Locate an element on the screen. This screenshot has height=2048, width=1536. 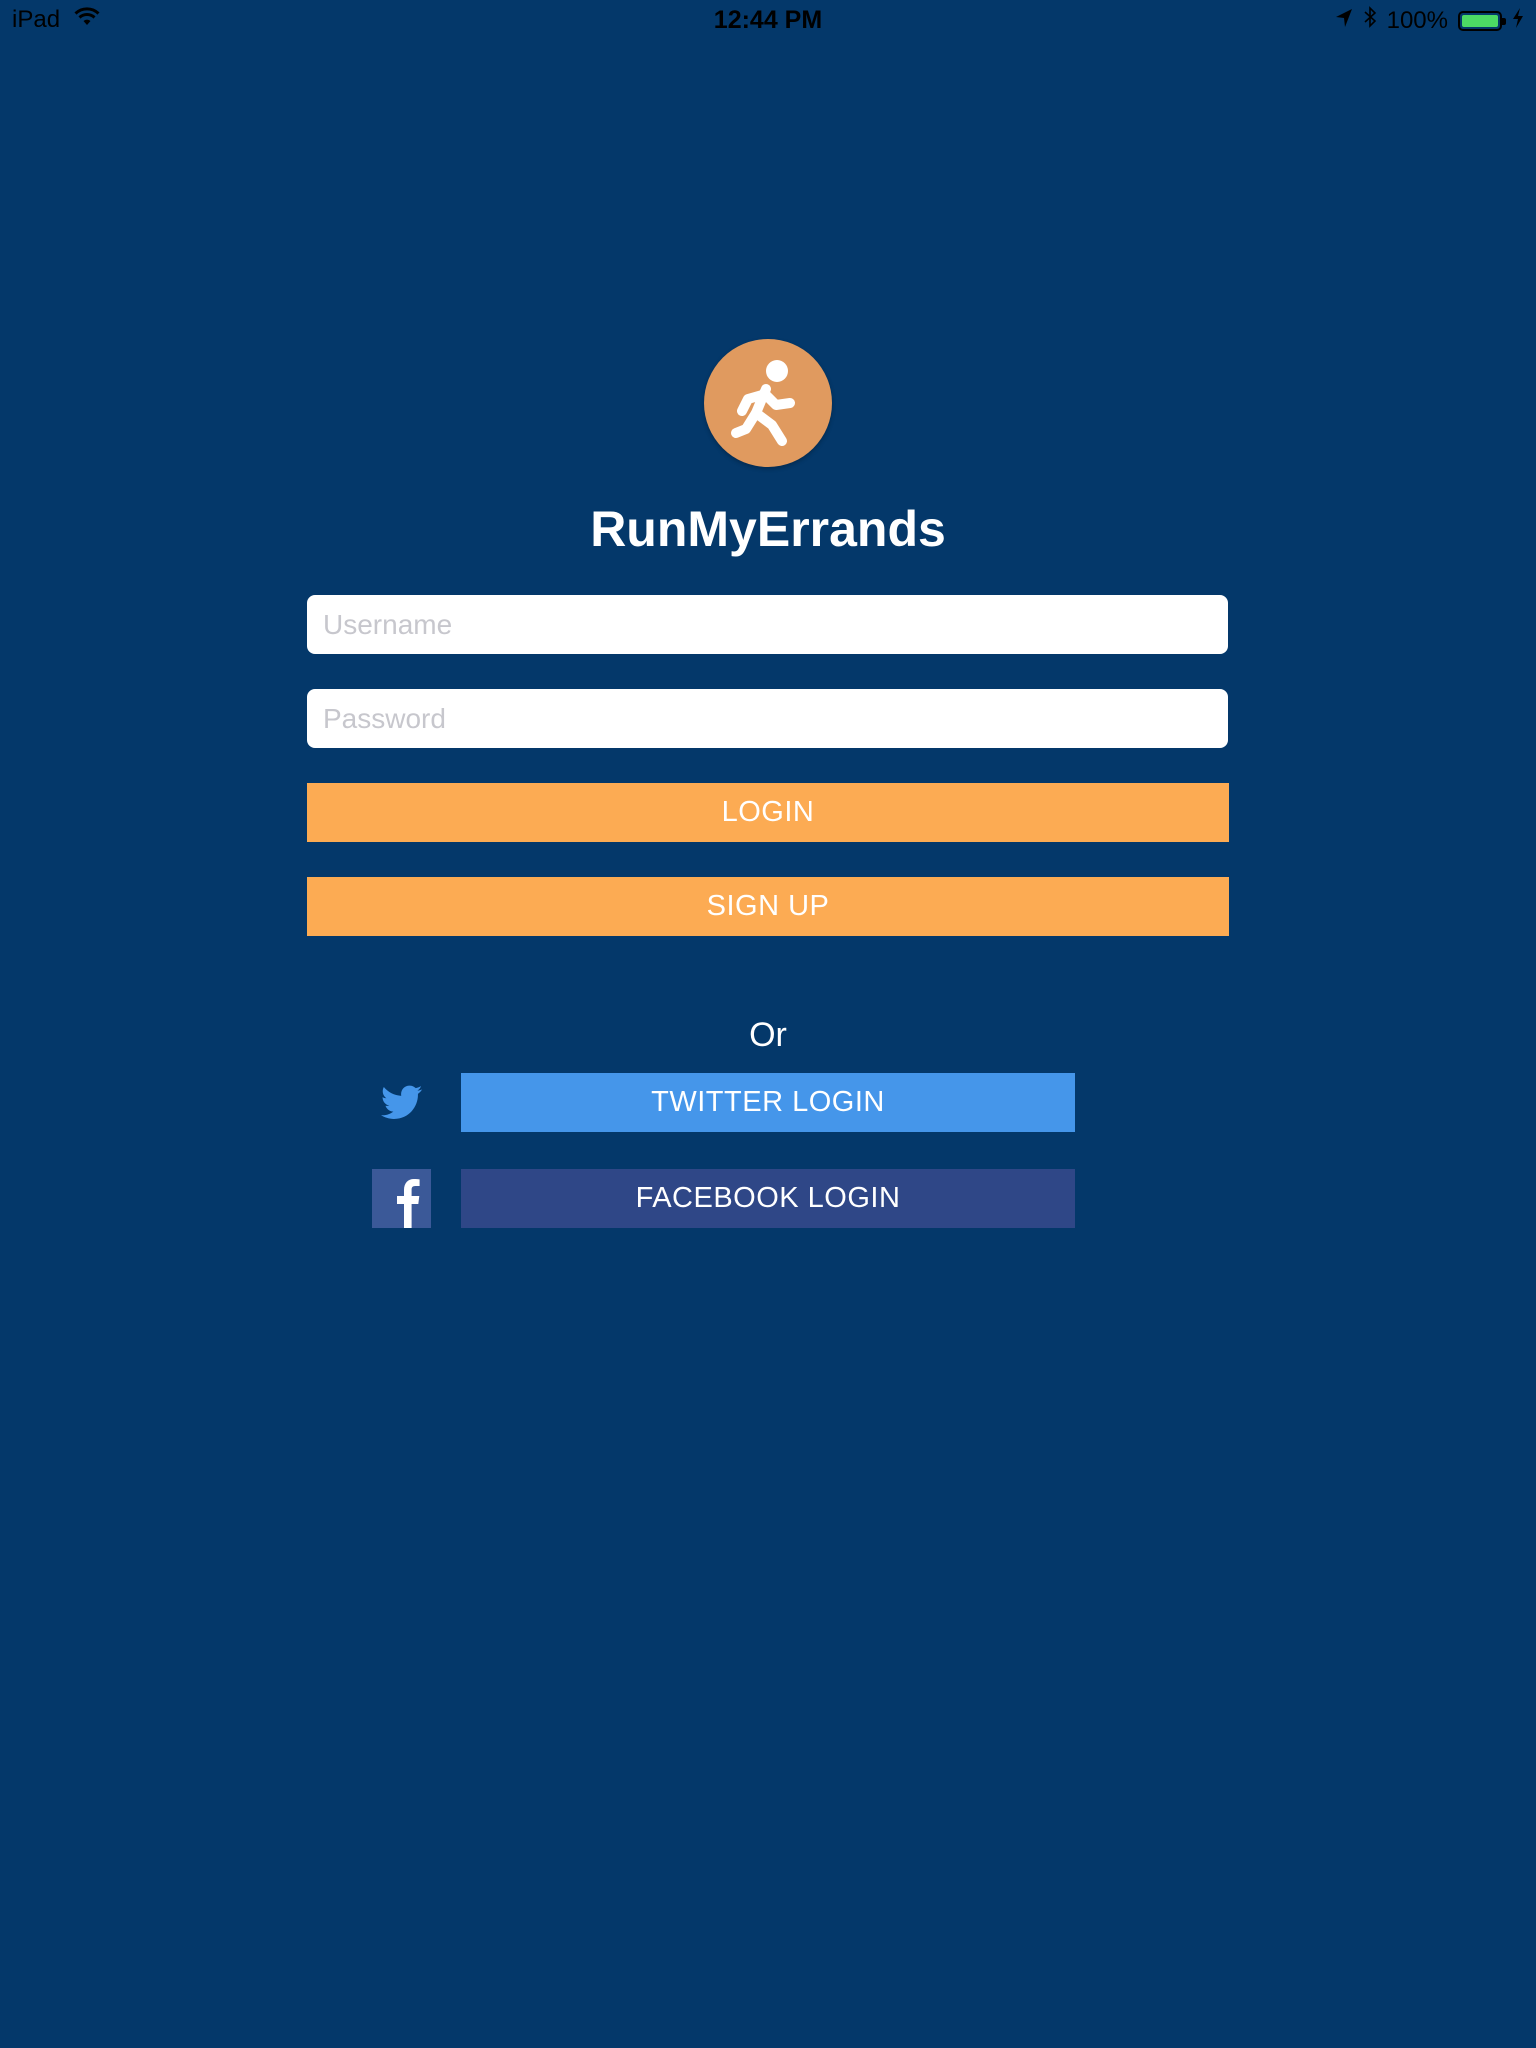
password-input is located at coordinates (767, 718).